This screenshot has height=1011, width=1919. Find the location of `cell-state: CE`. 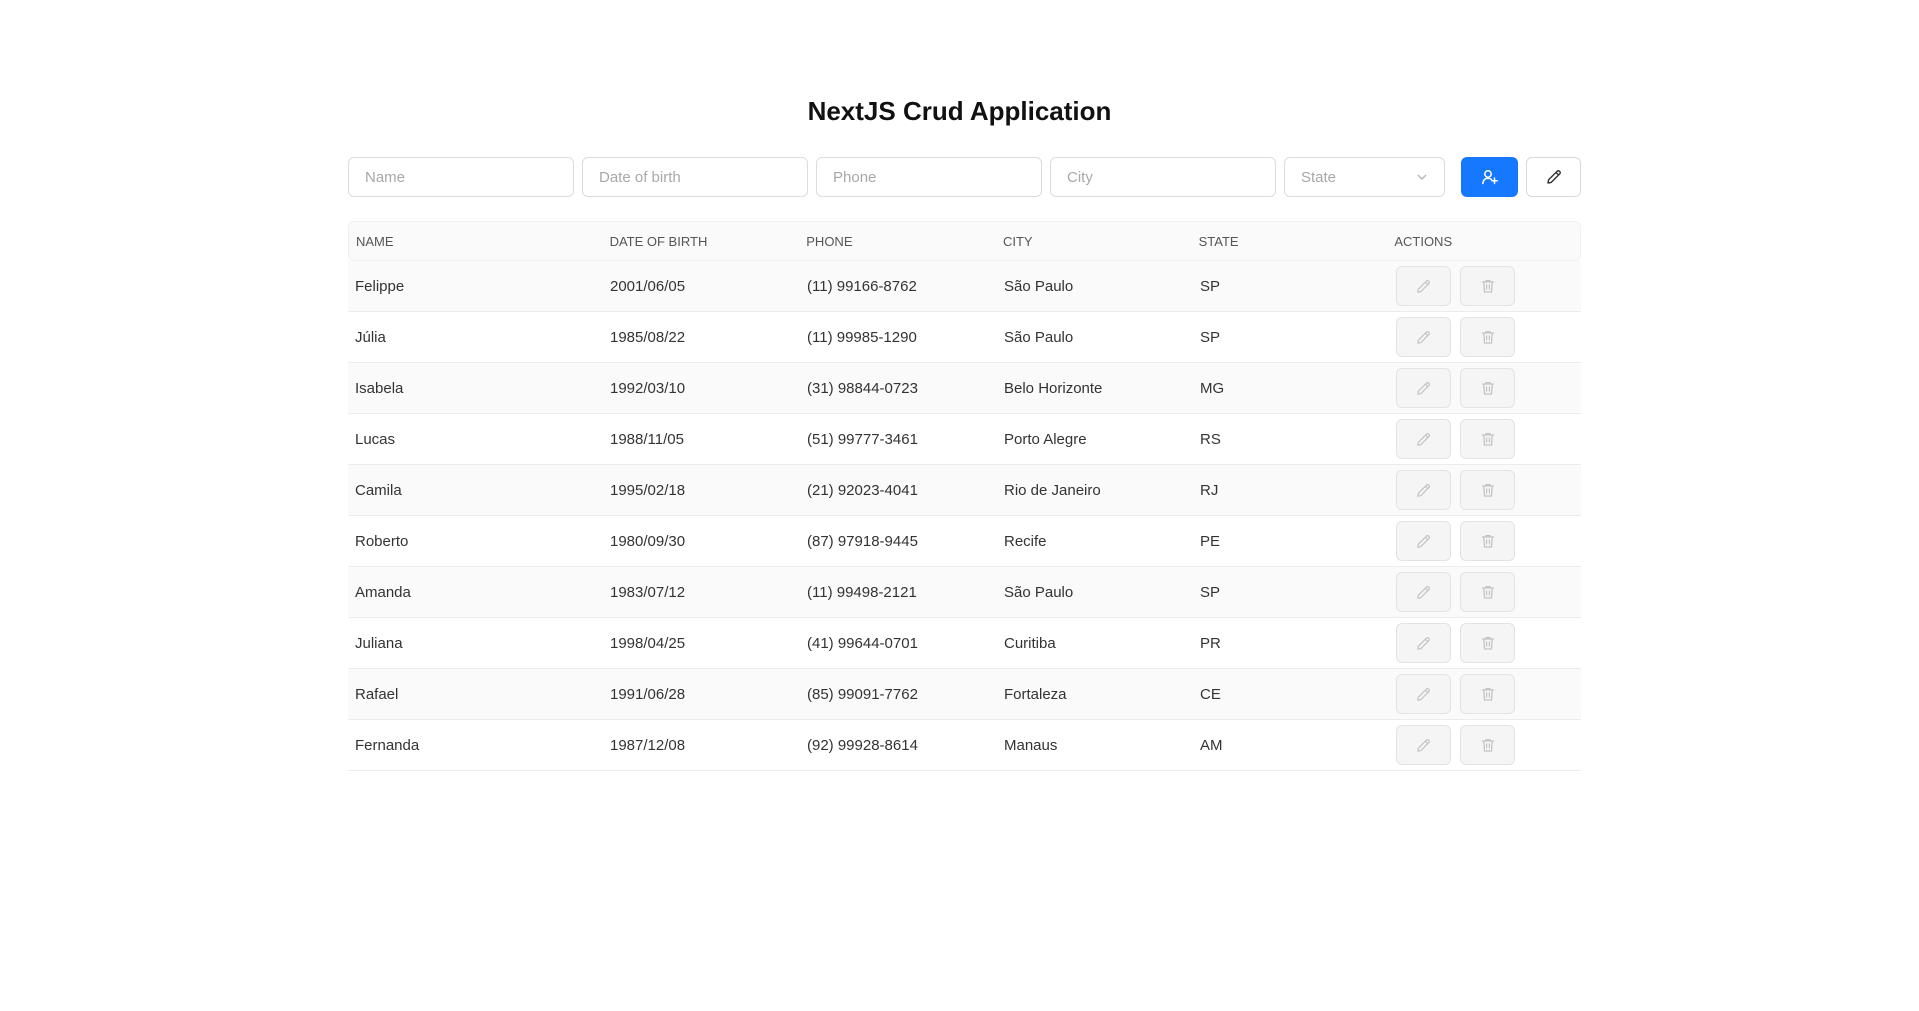

cell-state: CE is located at coordinates (1210, 694).